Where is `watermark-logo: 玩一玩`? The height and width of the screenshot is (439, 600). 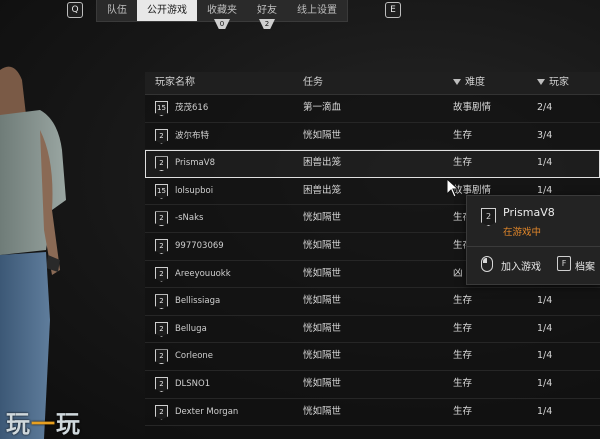 watermark-logo: 玩一玩 is located at coordinates (43, 421).